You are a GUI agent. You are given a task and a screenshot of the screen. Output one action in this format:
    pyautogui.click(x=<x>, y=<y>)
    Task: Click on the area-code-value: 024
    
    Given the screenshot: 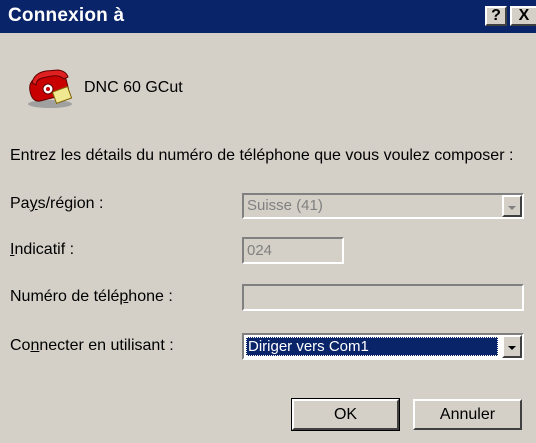 What is the action you would take?
    pyautogui.click(x=260, y=250)
    